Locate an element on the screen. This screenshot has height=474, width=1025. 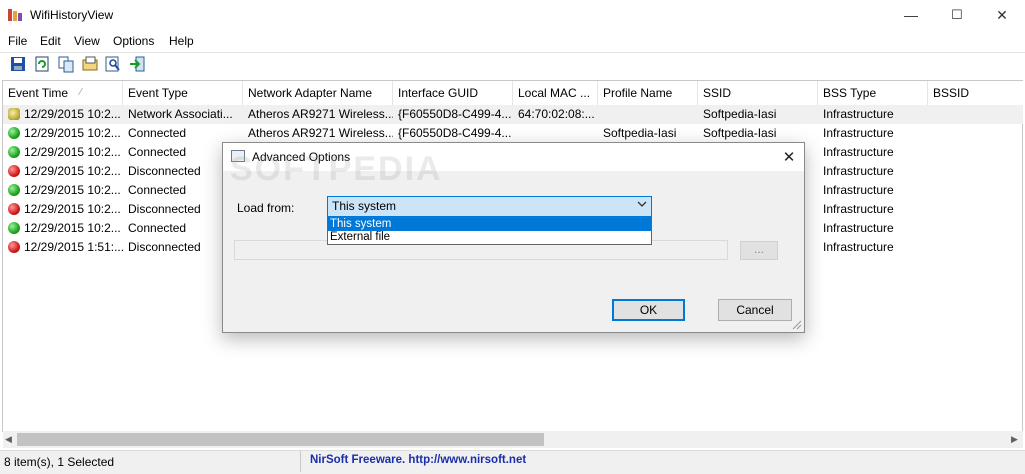
cell-profile is located at coordinates (650, 114).